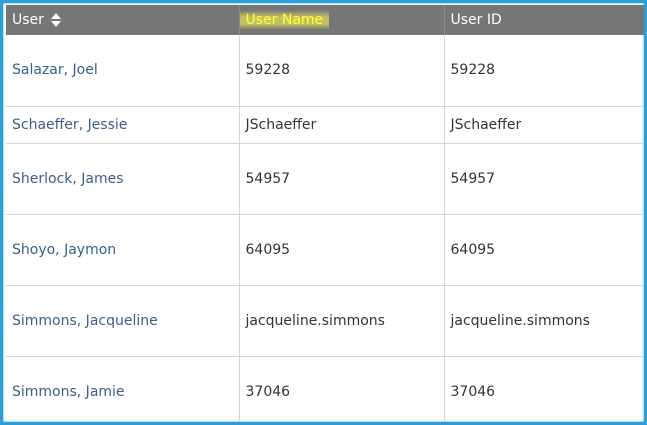  I want to click on cell-user-name: jacqueline.simmons, so click(342, 321).